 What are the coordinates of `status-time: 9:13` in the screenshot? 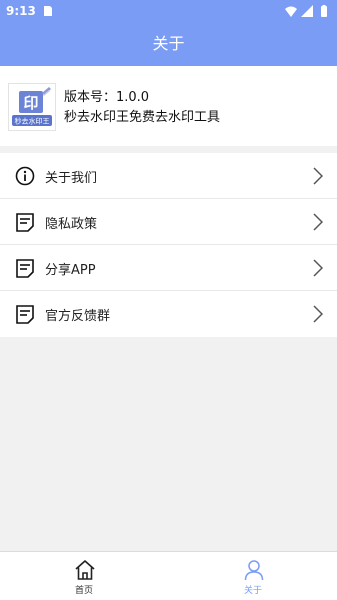 It's located at (21, 11).